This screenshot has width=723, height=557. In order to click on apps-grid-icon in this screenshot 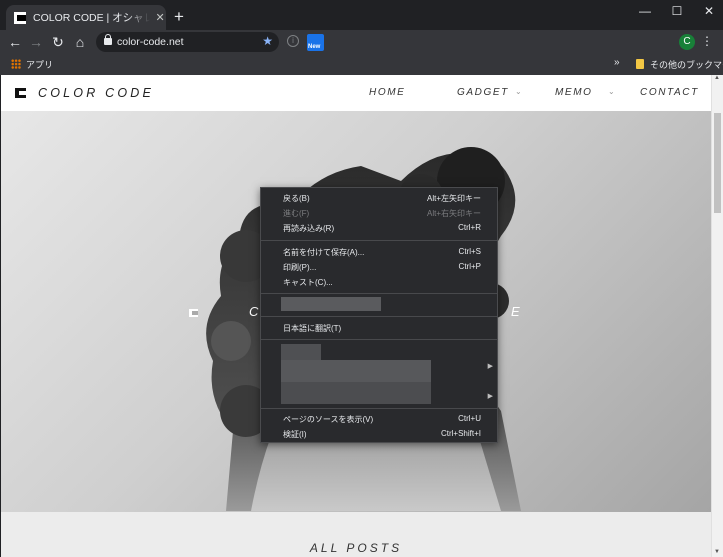, I will do `click(16, 64)`.